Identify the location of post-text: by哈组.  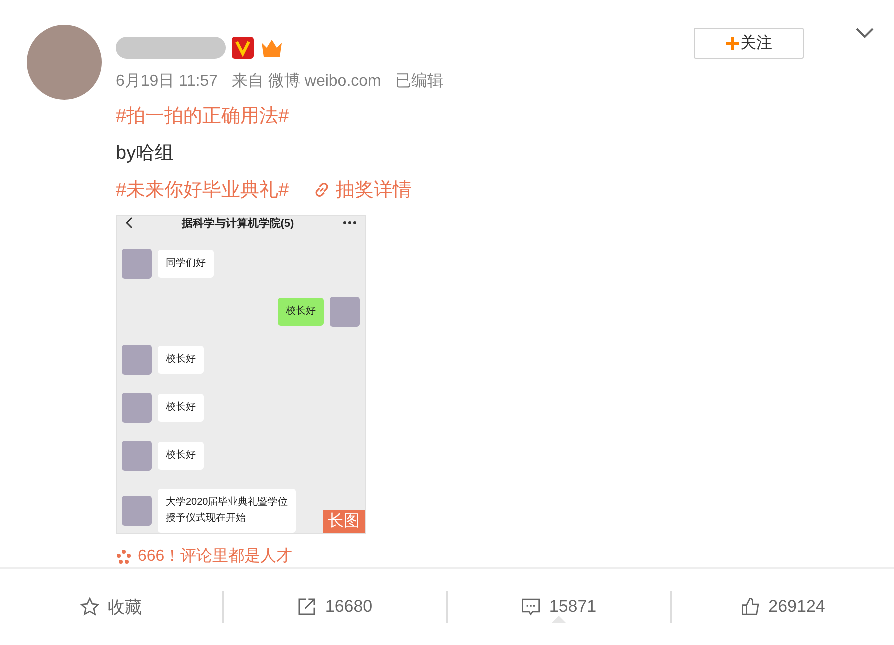
(145, 154).